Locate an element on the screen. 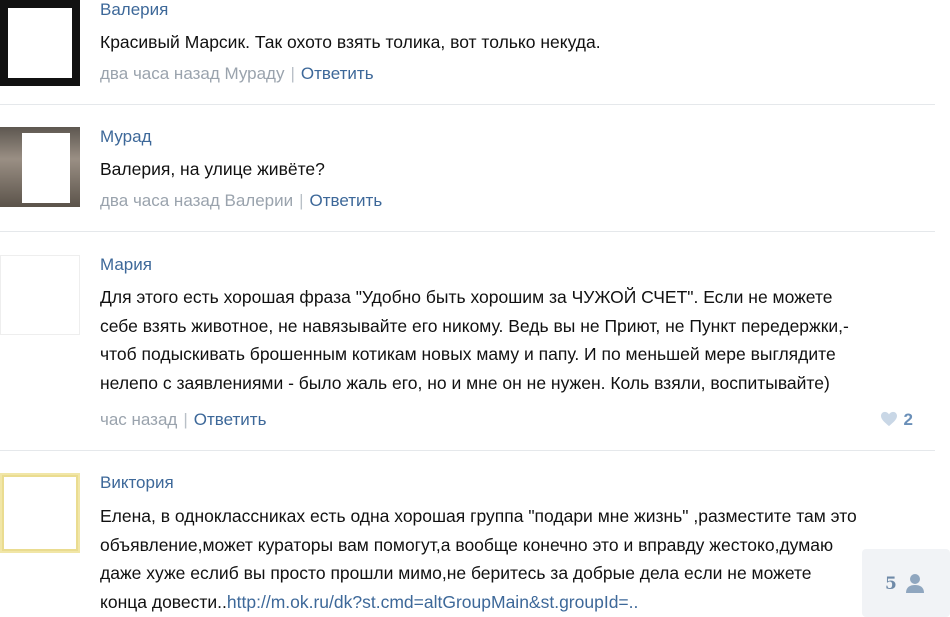 The width and height of the screenshot is (950, 617). person-icon is located at coordinates (915, 583).